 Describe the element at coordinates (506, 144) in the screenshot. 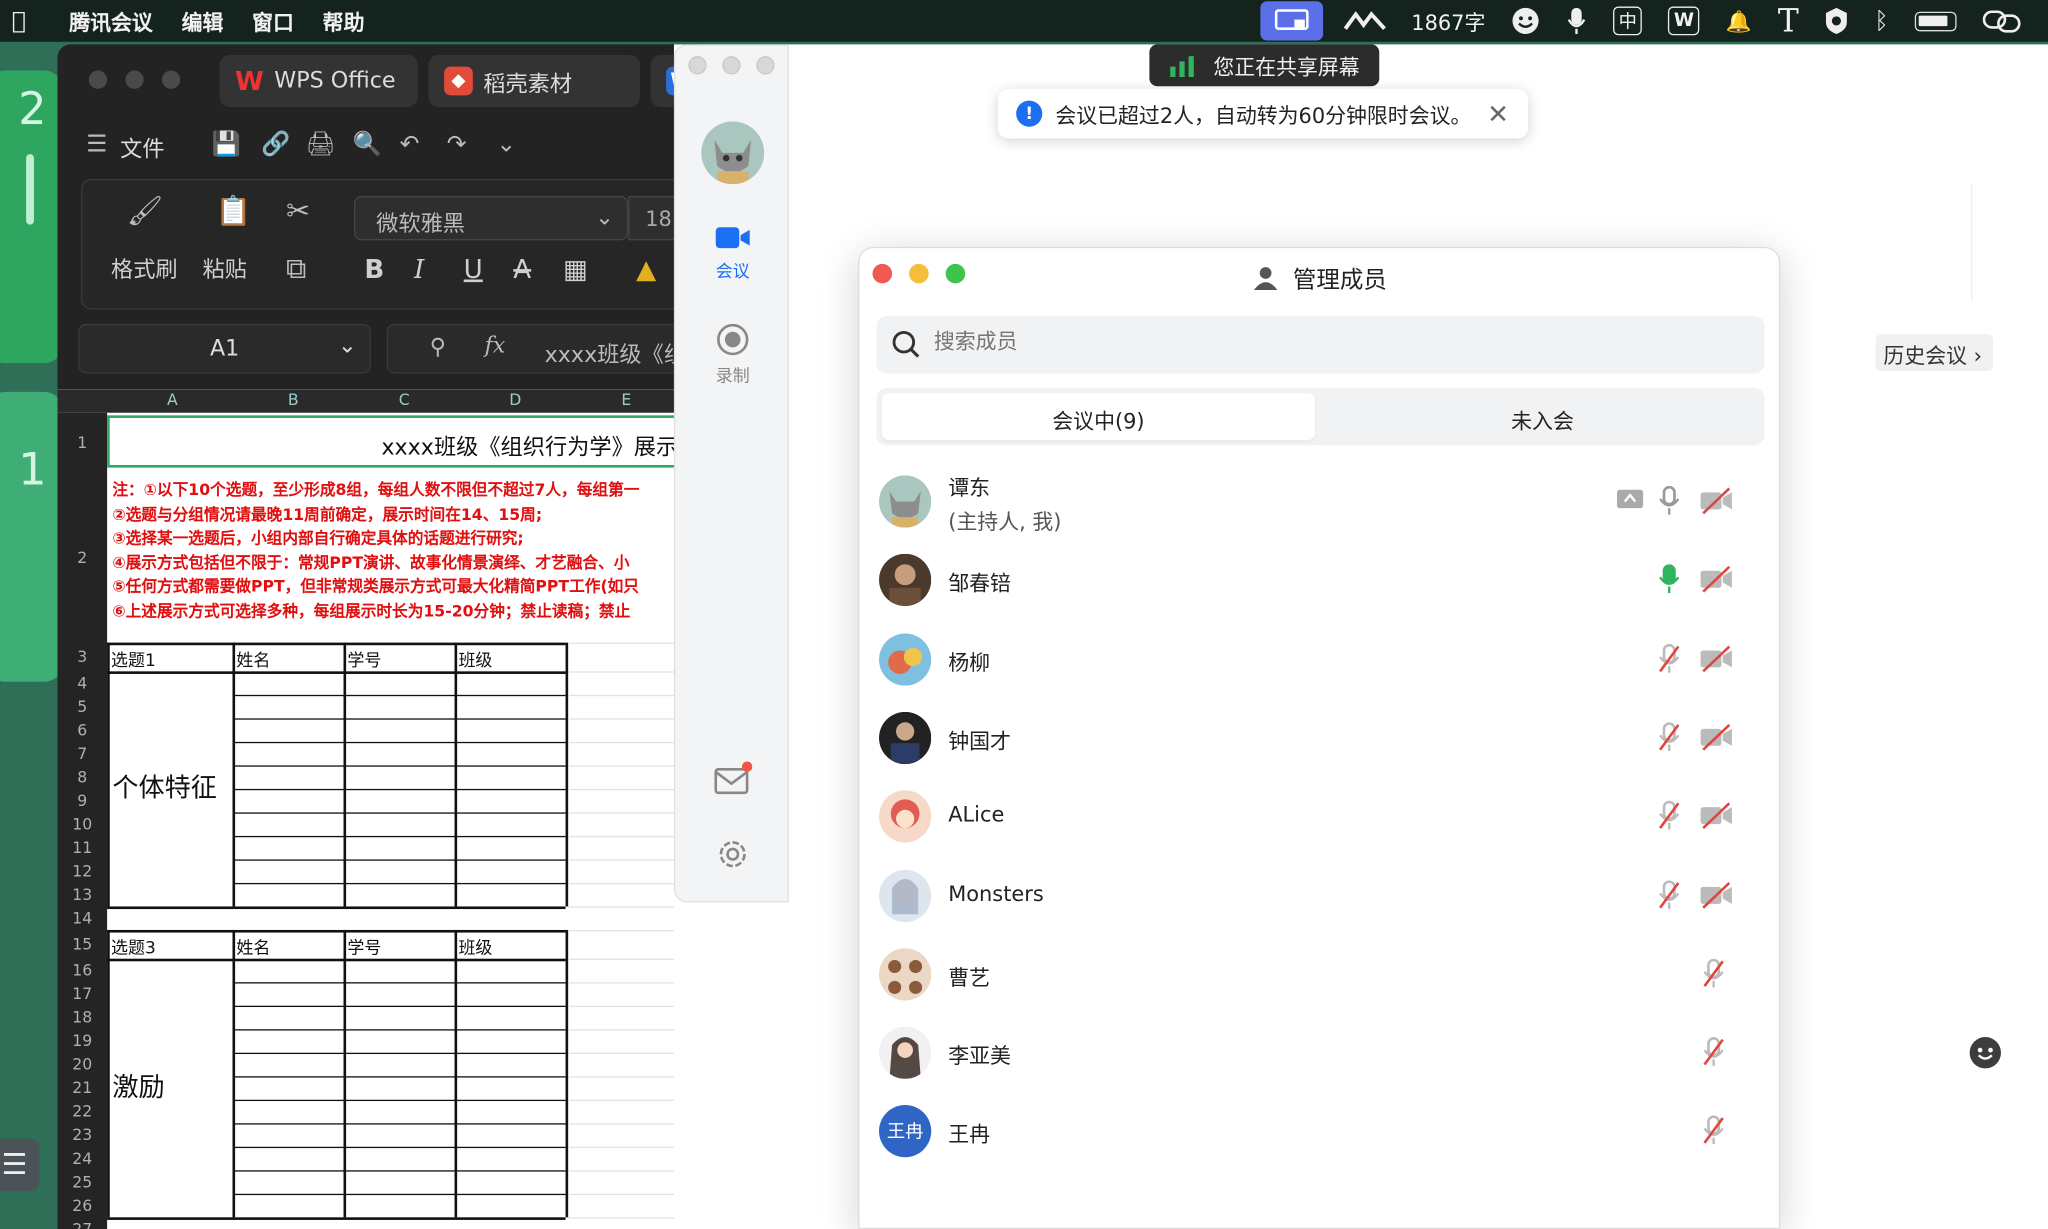

I see `chevron-down-icon: ⌄` at that location.